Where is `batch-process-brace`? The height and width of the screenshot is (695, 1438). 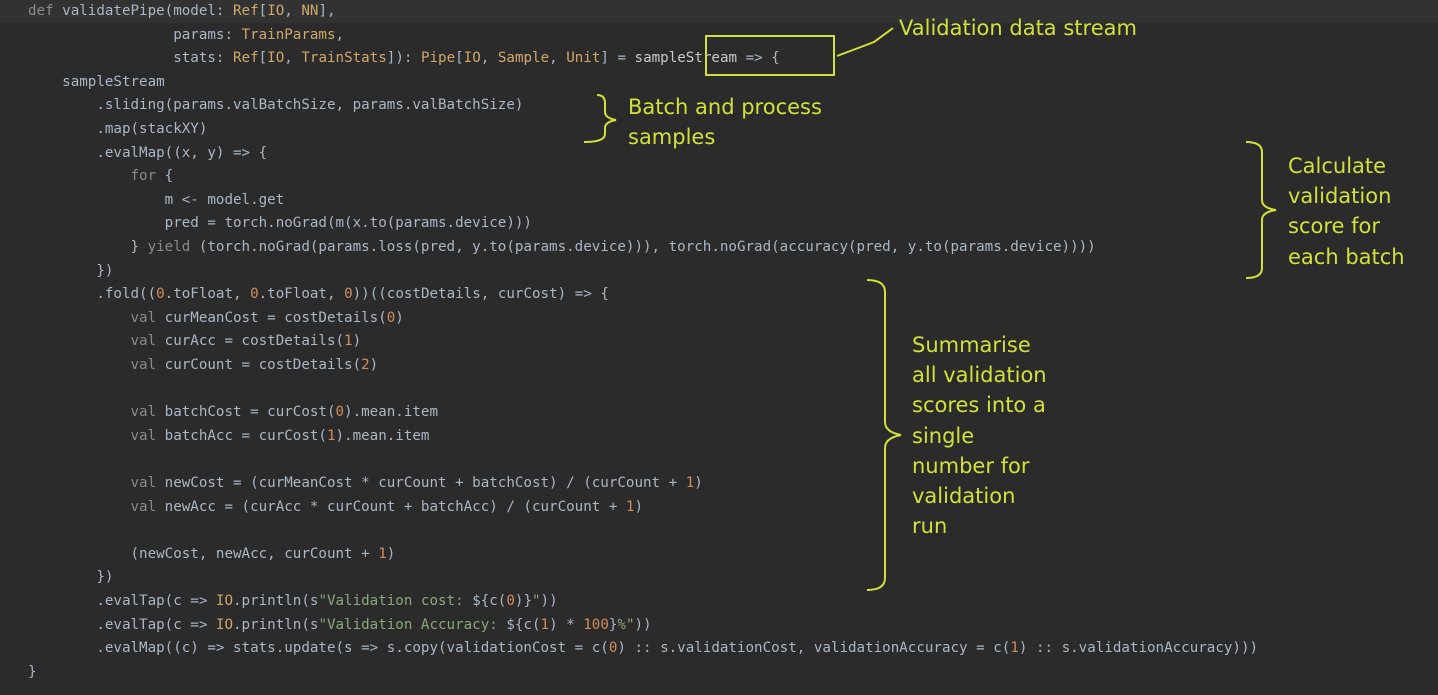 batch-process-brace is located at coordinates (600, 118).